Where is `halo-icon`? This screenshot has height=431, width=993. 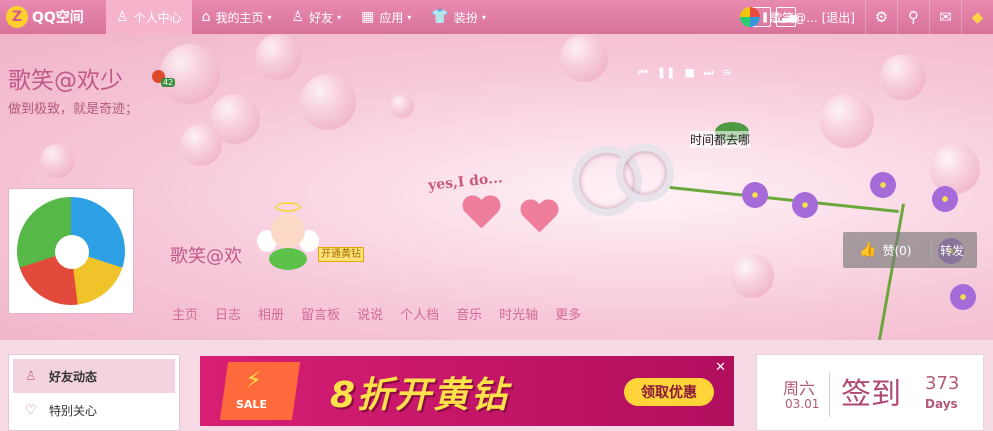
halo-icon is located at coordinates (288, 207).